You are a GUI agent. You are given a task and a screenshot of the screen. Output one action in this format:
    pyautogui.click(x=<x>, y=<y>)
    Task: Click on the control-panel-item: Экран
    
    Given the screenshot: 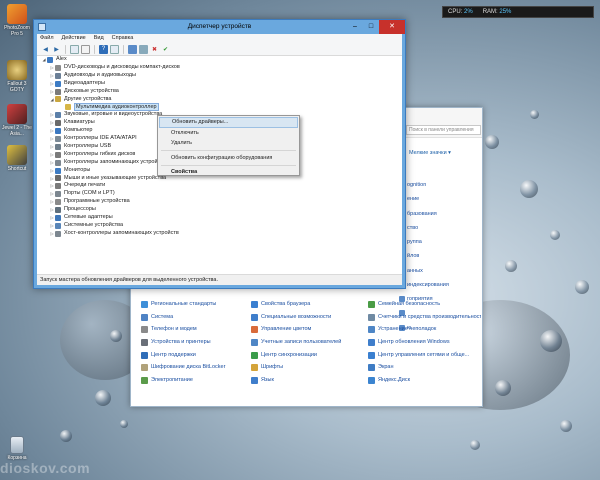 What is the action you would take?
    pyautogui.click(x=424, y=367)
    